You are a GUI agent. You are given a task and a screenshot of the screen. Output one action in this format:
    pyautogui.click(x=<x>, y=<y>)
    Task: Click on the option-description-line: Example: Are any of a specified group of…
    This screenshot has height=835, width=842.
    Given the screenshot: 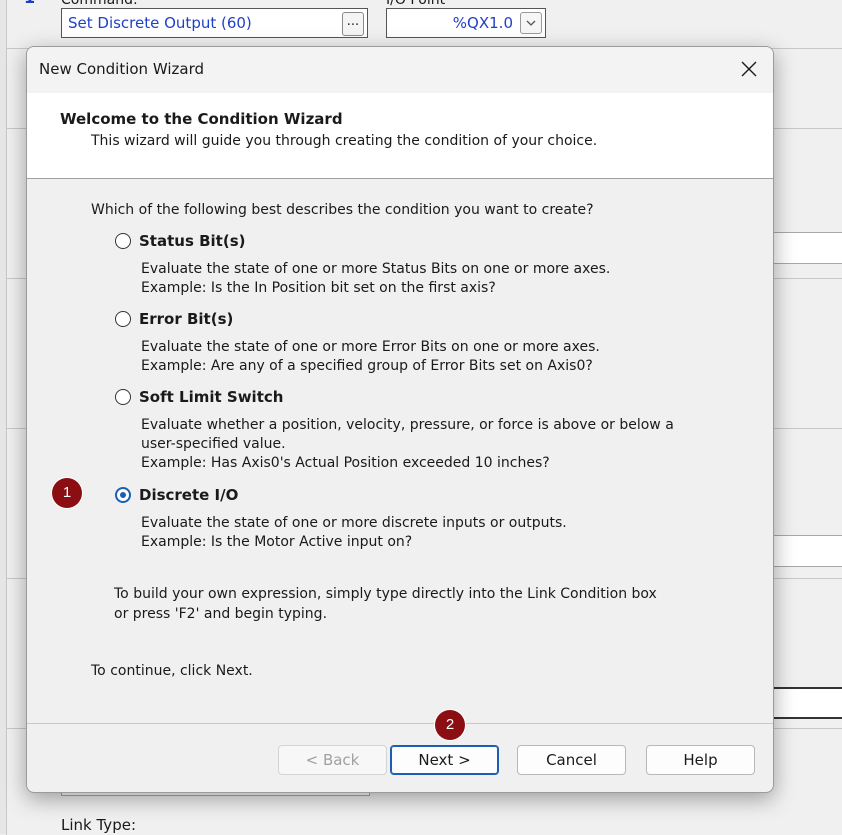 What is the action you would take?
    pyautogui.click(x=367, y=366)
    